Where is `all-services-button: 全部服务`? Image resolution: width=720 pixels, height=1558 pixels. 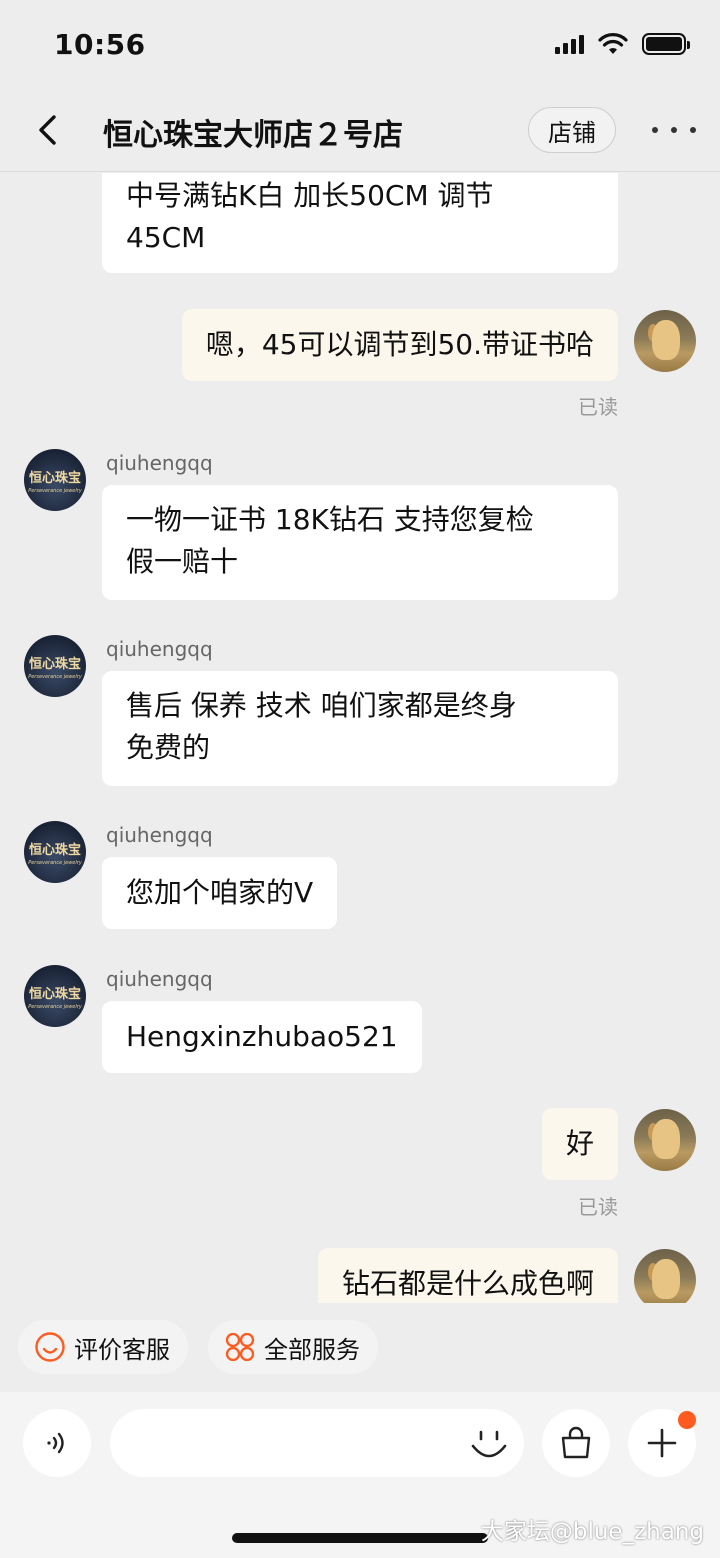
all-services-button: 全部服务 is located at coordinates (293, 1347).